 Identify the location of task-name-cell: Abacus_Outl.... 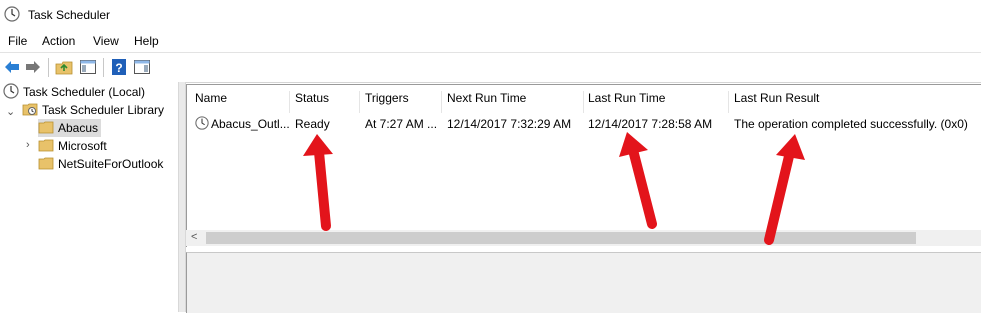
(250, 124).